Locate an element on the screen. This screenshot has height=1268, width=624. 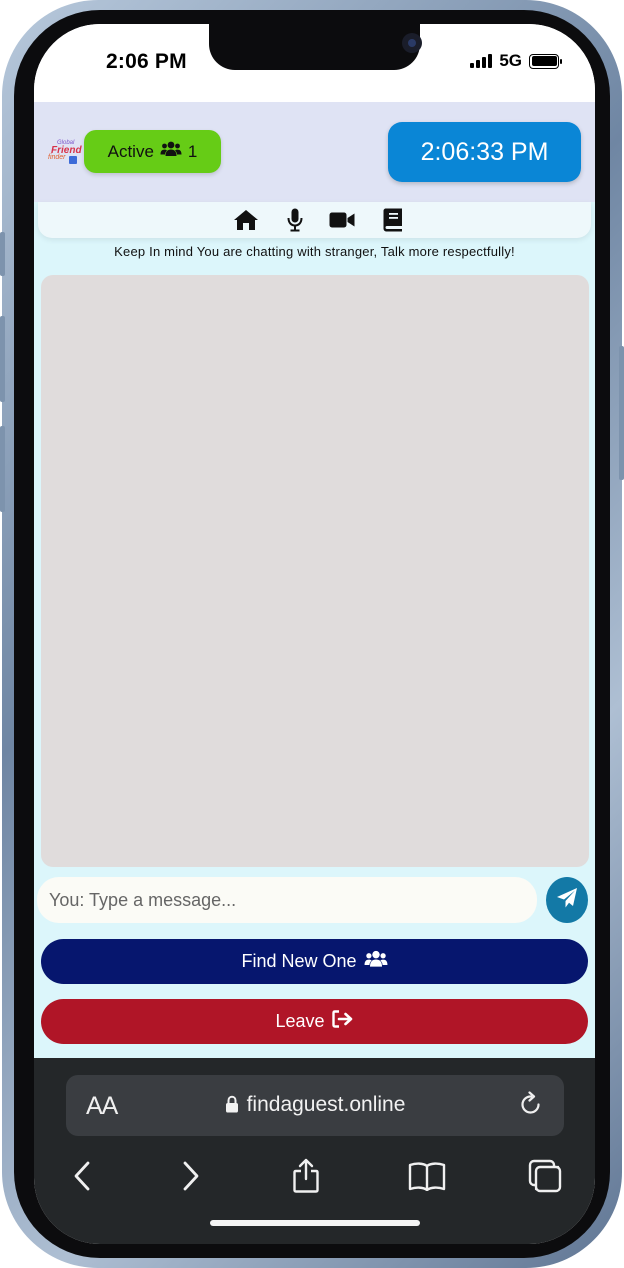
paper-plane-icon is located at coordinates (567, 900).